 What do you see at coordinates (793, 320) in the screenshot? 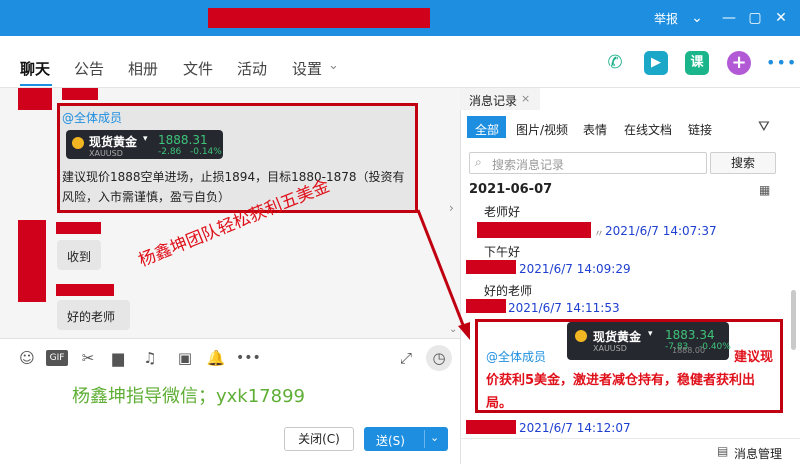
I see `scrollbar-thumb` at bounding box center [793, 320].